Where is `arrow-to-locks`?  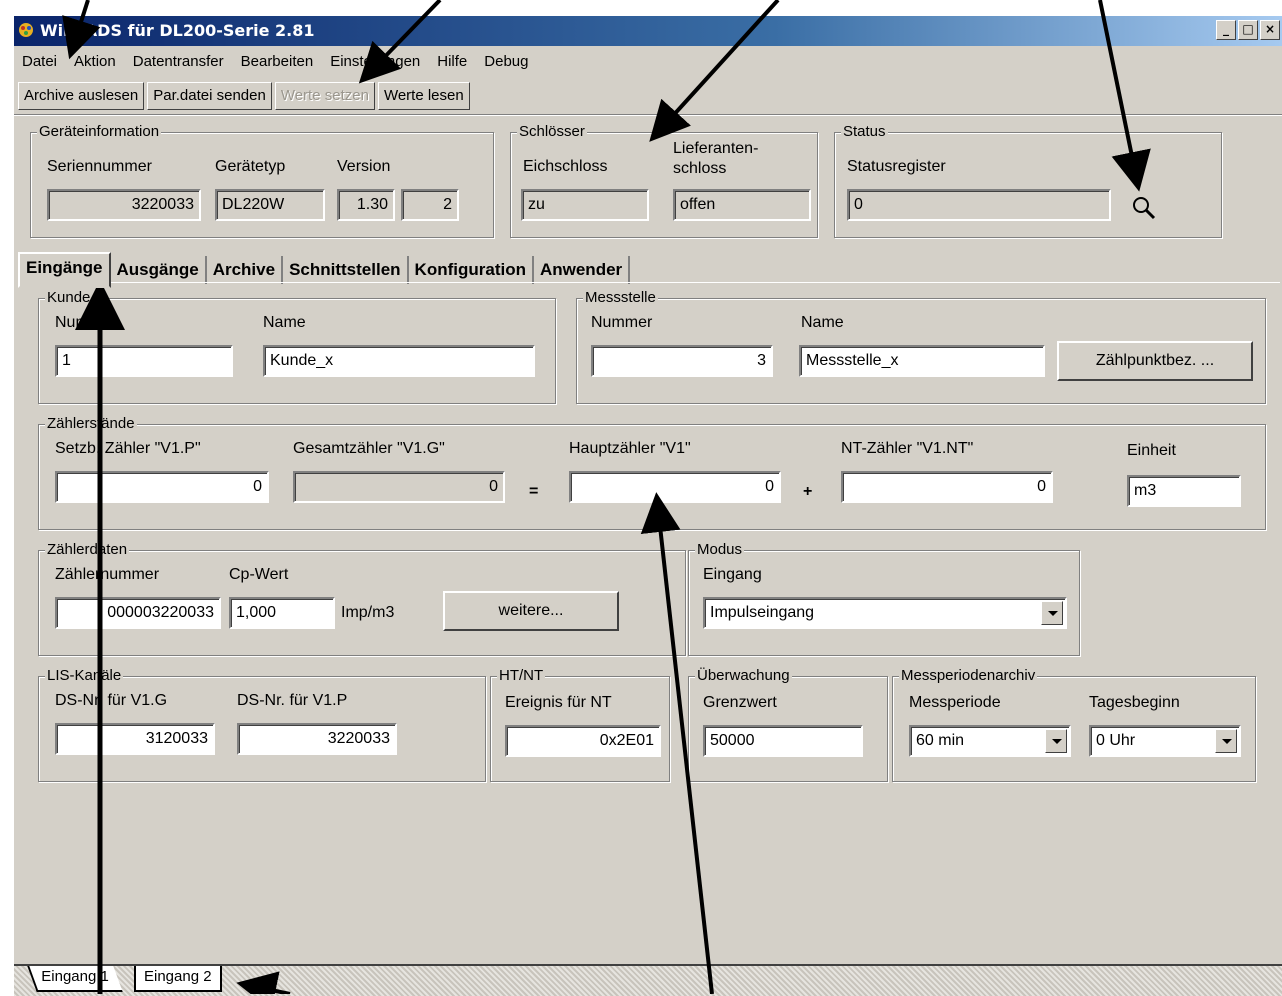
arrow-to-locks is located at coordinates (714, 71).